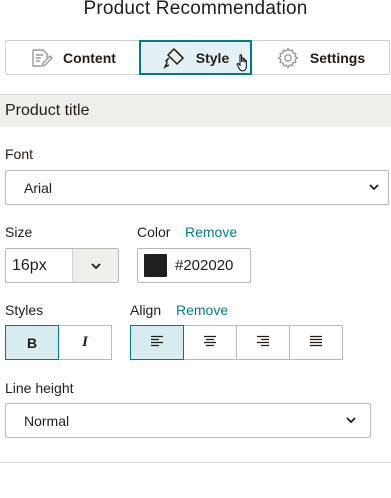  What do you see at coordinates (154, 232) in the screenshot?
I see `color-label: Color` at bounding box center [154, 232].